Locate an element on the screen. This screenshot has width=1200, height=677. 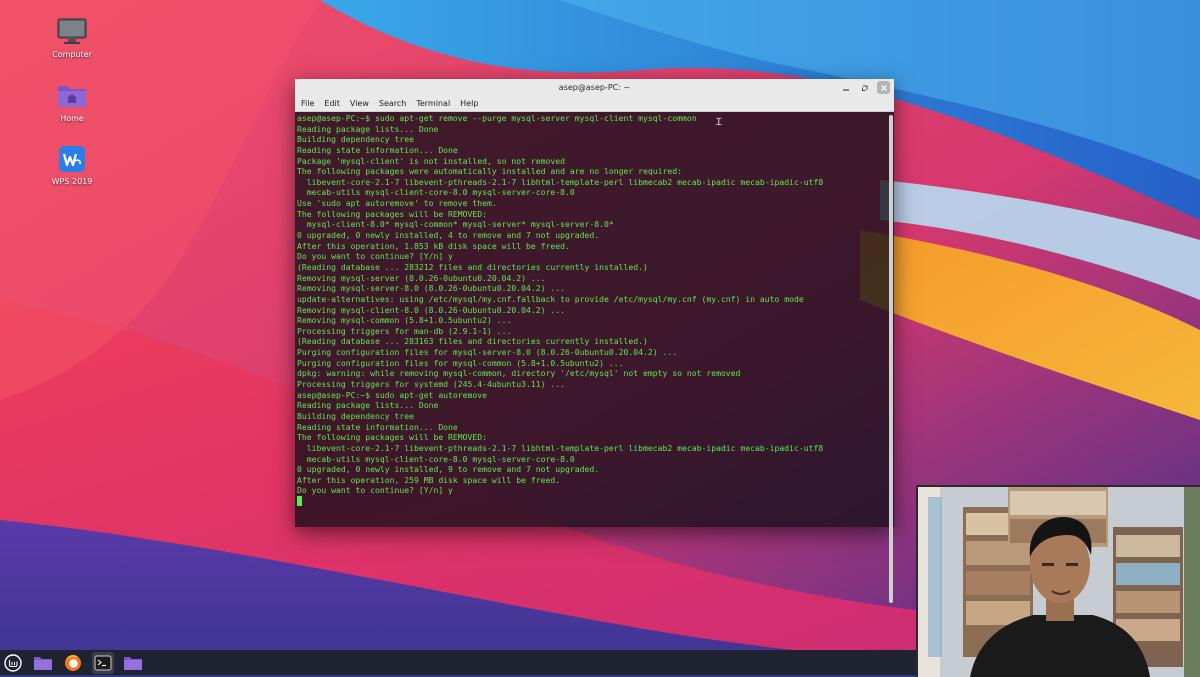
firefox-icon is located at coordinates (73, 662).